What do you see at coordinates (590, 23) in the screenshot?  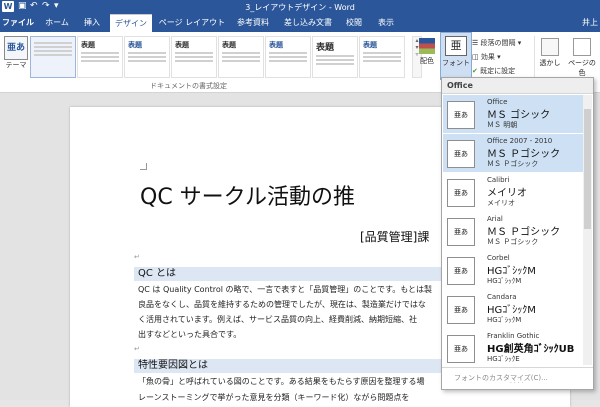 I see `user-name: 井上` at bounding box center [590, 23].